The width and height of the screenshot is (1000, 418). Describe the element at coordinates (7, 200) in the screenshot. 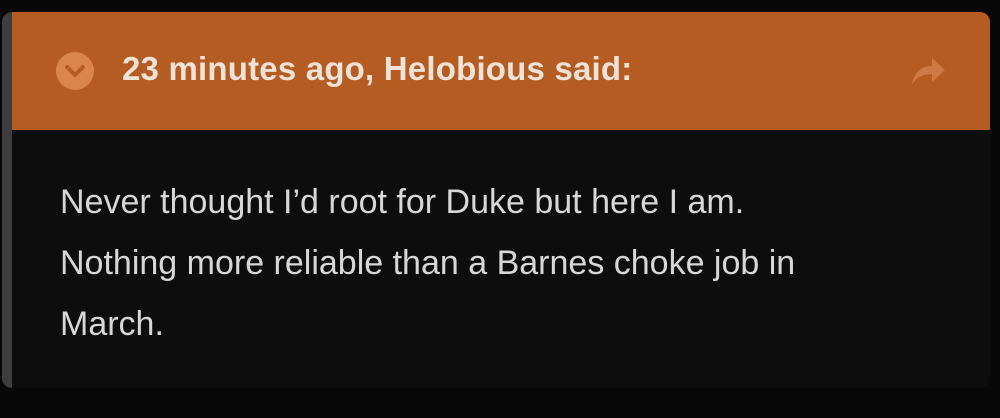

I see `quote-left-border` at that location.